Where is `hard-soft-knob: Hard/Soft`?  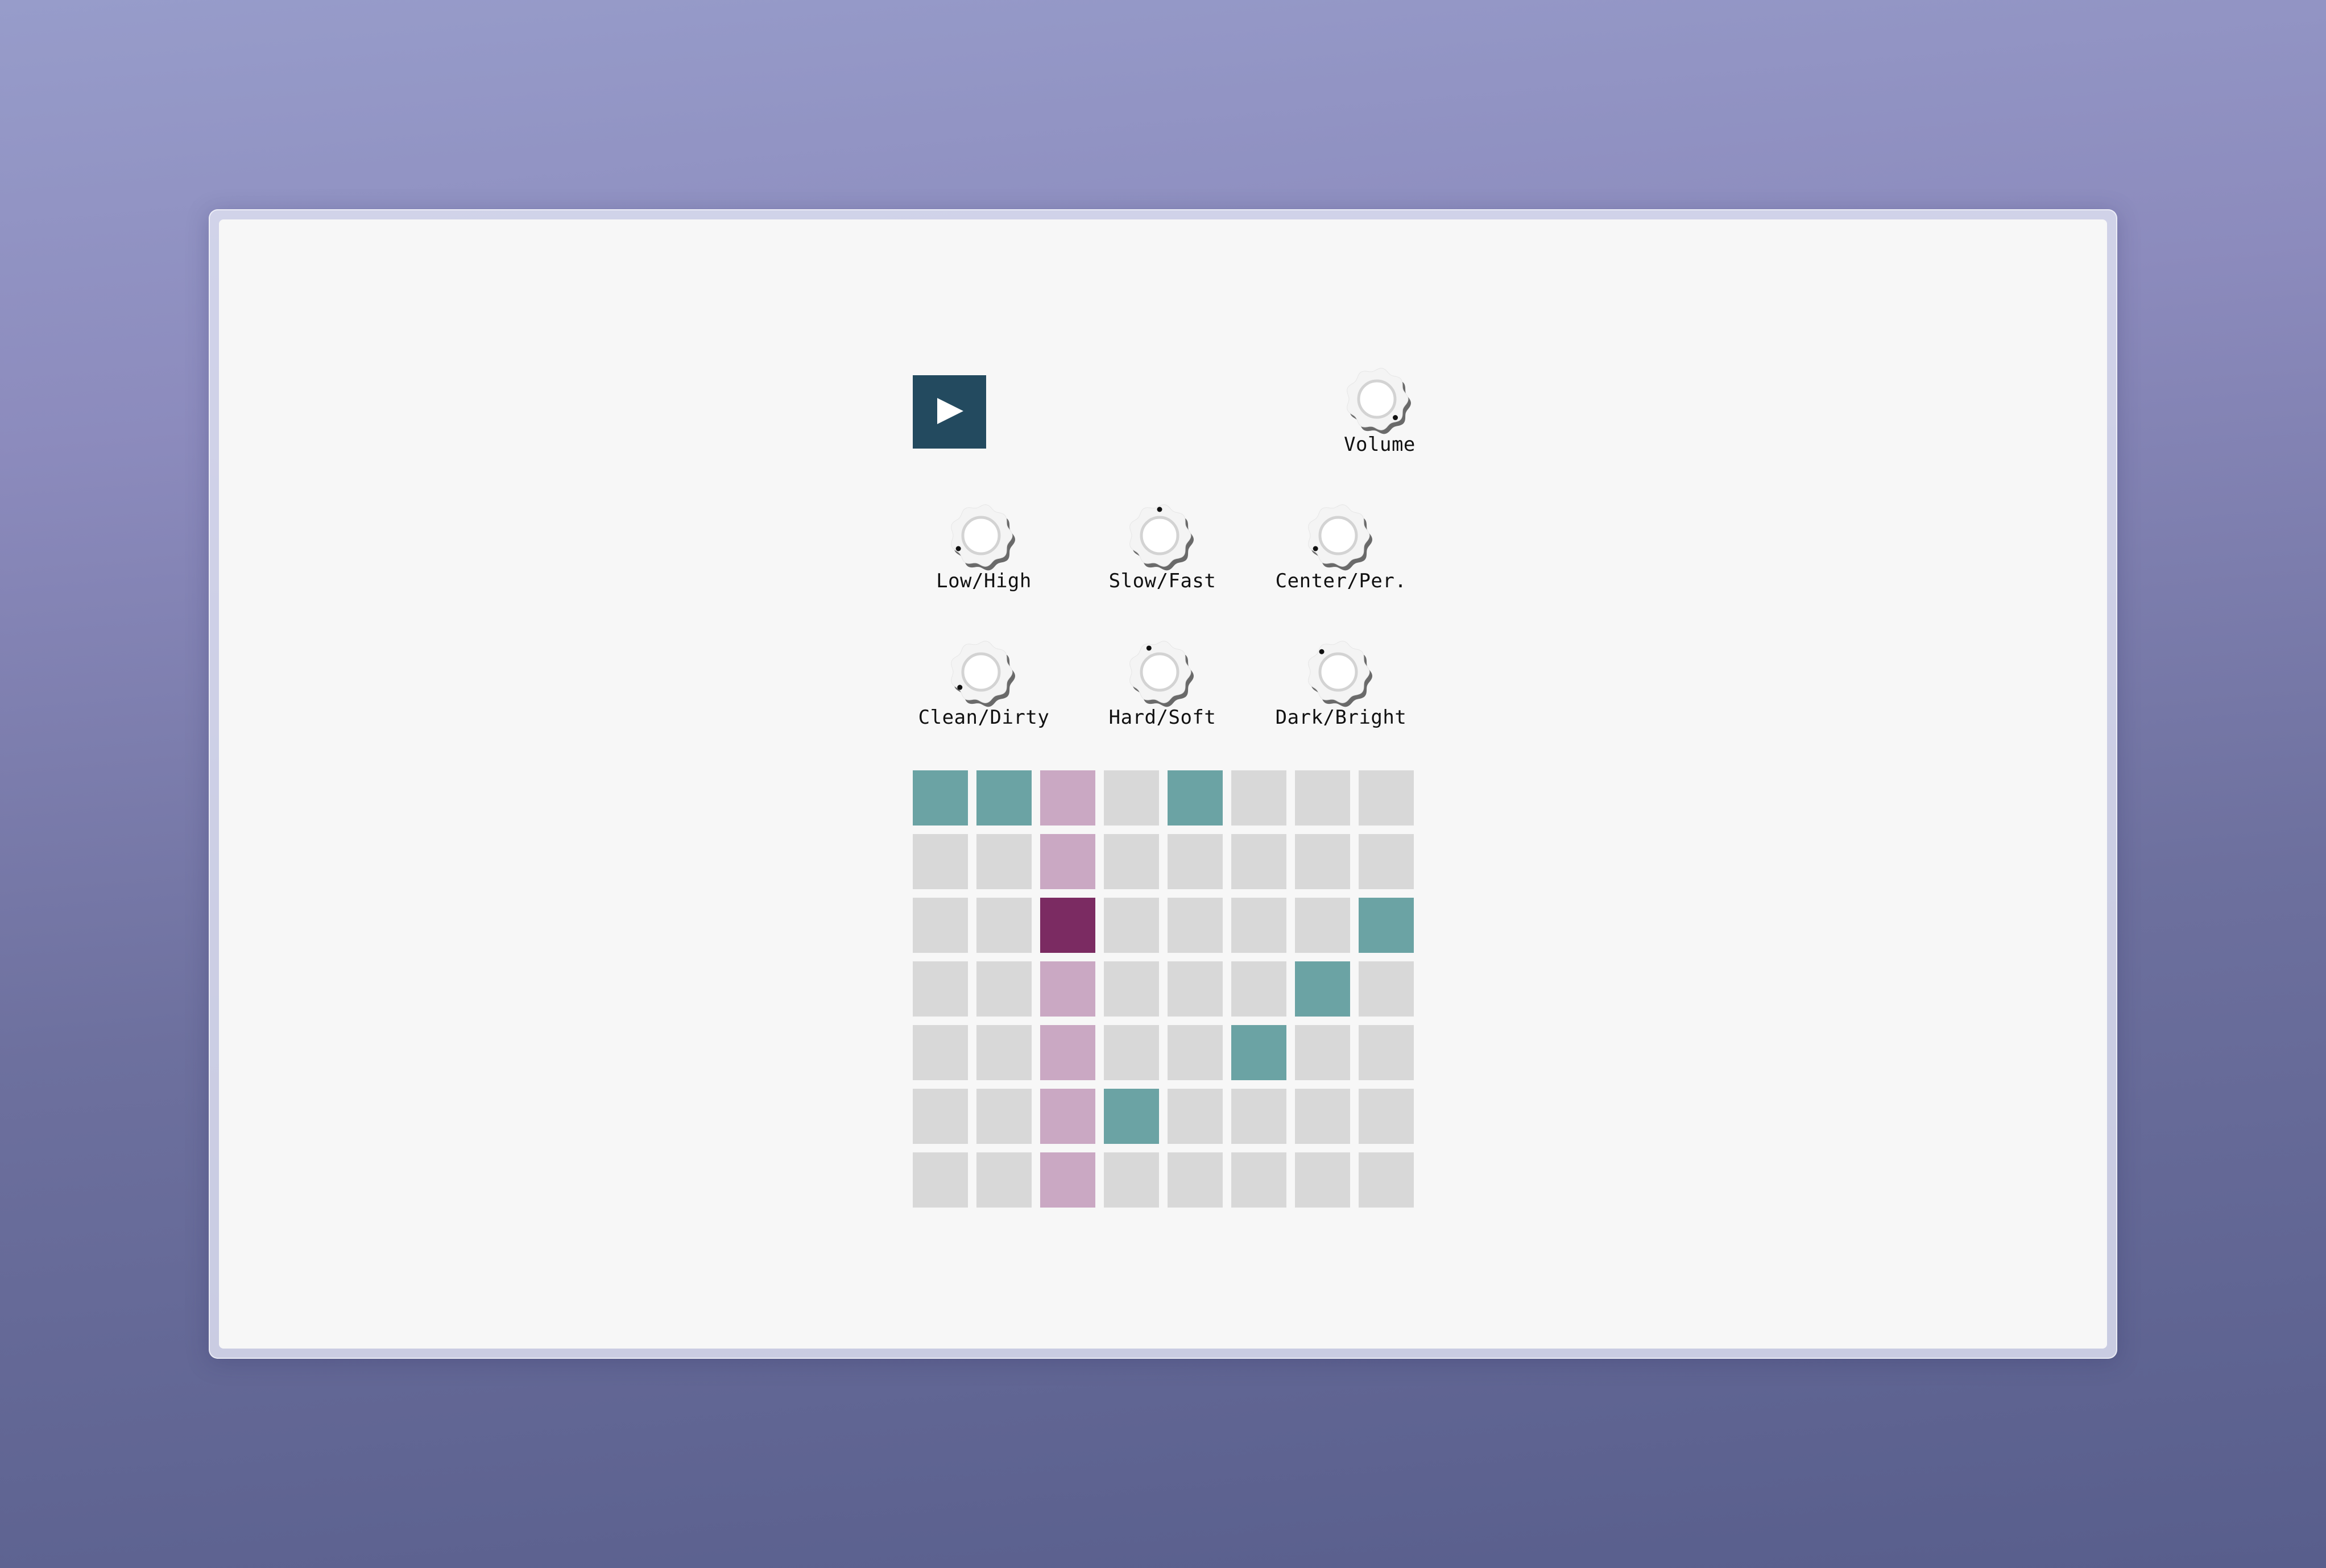 hard-soft-knob: Hard/Soft is located at coordinates (1162, 699).